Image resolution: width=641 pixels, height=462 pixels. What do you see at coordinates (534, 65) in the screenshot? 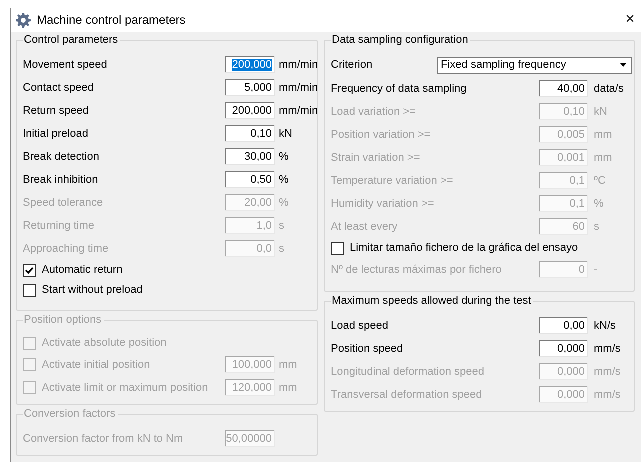
I see `dropdown: Fixed sampling frequency` at bounding box center [534, 65].